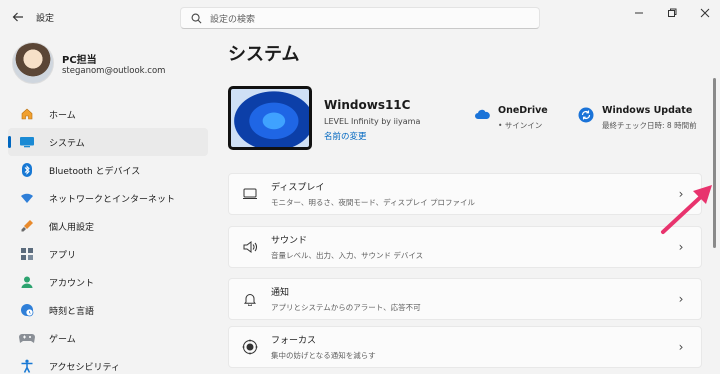  Describe the element at coordinates (27, 310) in the screenshot. I see `globe-clock-icon` at that location.